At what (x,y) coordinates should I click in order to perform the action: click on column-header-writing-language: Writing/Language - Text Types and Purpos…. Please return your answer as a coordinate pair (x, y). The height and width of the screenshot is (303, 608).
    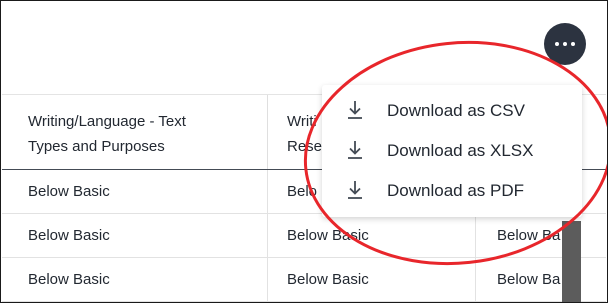
    Looking at the image, I should click on (148, 132).